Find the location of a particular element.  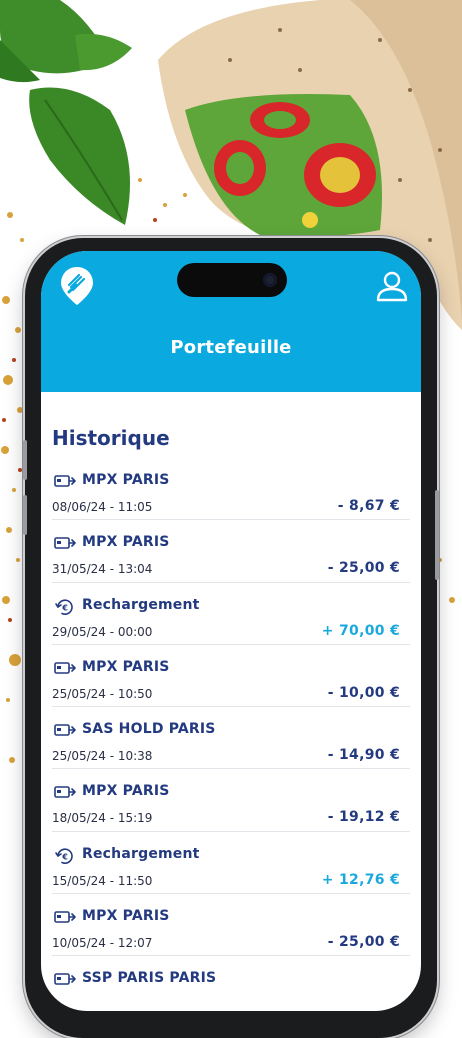

transaction-amount: - 10,00 € is located at coordinates (363, 692).